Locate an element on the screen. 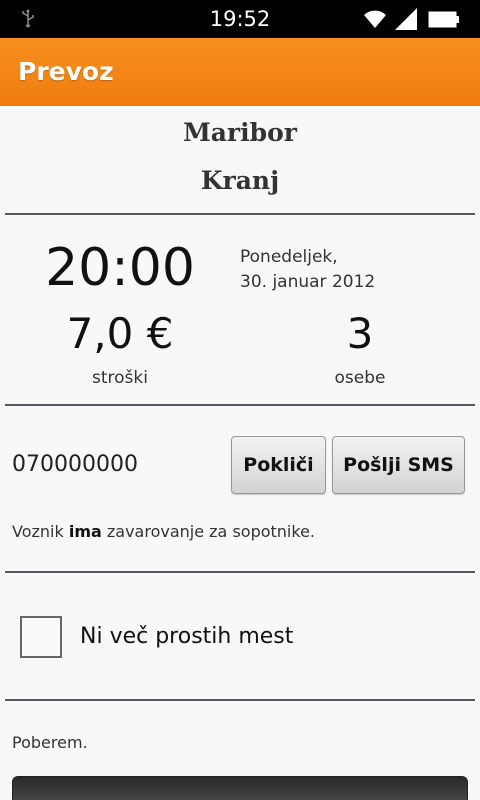 This screenshot has width=480, height=800. route-to: Kranj is located at coordinates (240, 180).